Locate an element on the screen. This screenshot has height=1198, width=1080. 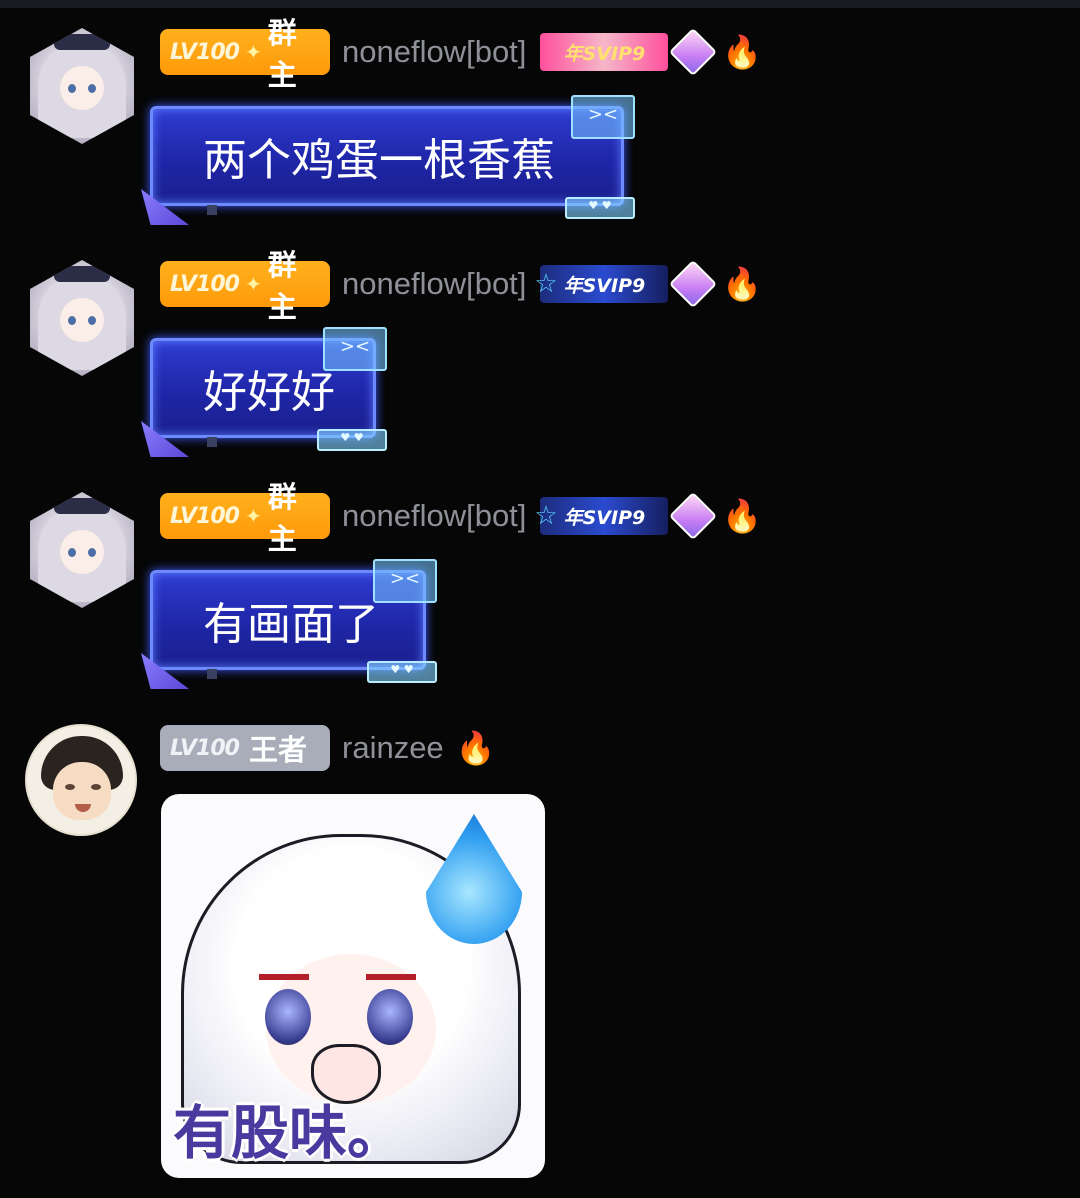
message-header: LV100 ✦ 群主 noneflow[bot] 年SVIP9 🔥 is located at coordinates (461, 54).